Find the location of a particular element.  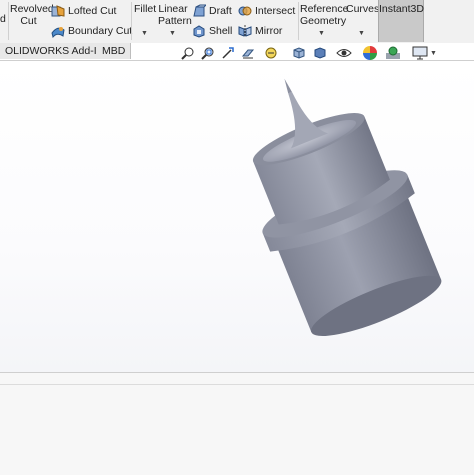

tab-mbd: MBD is located at coordinates (114, 51).